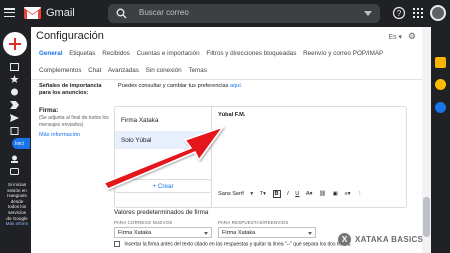 The width and height of the screenshot is (450, 253). What do you see at coordinates (418, 13) in the screenshot?
I see `apps-grid-icon` at bounding box center [418, 13].